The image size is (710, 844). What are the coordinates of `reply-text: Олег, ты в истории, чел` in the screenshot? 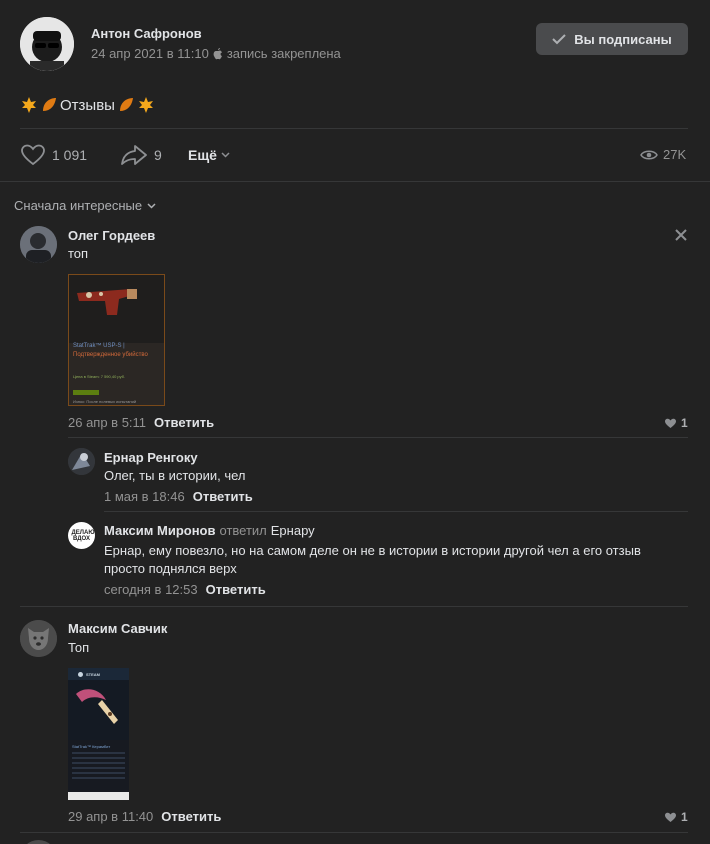 It's located at (175, 475).